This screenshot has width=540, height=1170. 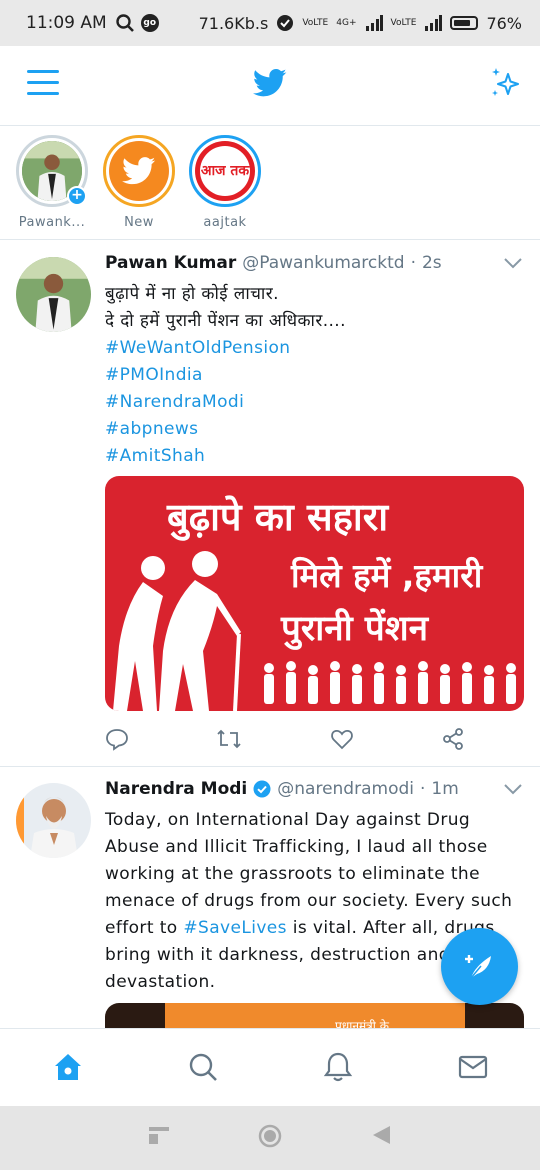 What do you see at coordinates (225, 222) in the screenshot?
I see `fleet-label: aajtak` at bounding box center [225, 222].